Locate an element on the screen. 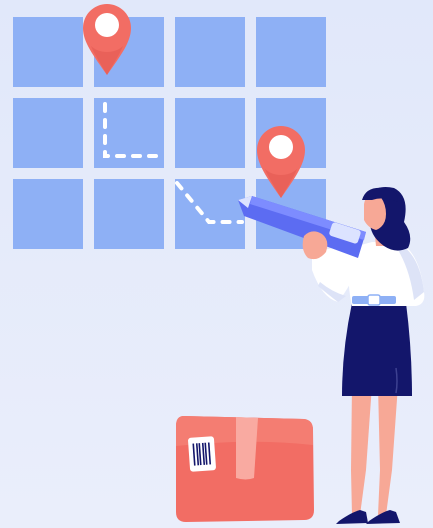 This screenshot has width=433, height=528. parcel-box is located at coordinates (245, 469).